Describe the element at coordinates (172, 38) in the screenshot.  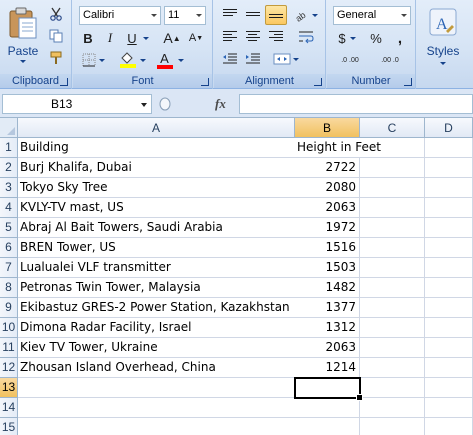
I see `grow-font-button: A ▲` at that location.